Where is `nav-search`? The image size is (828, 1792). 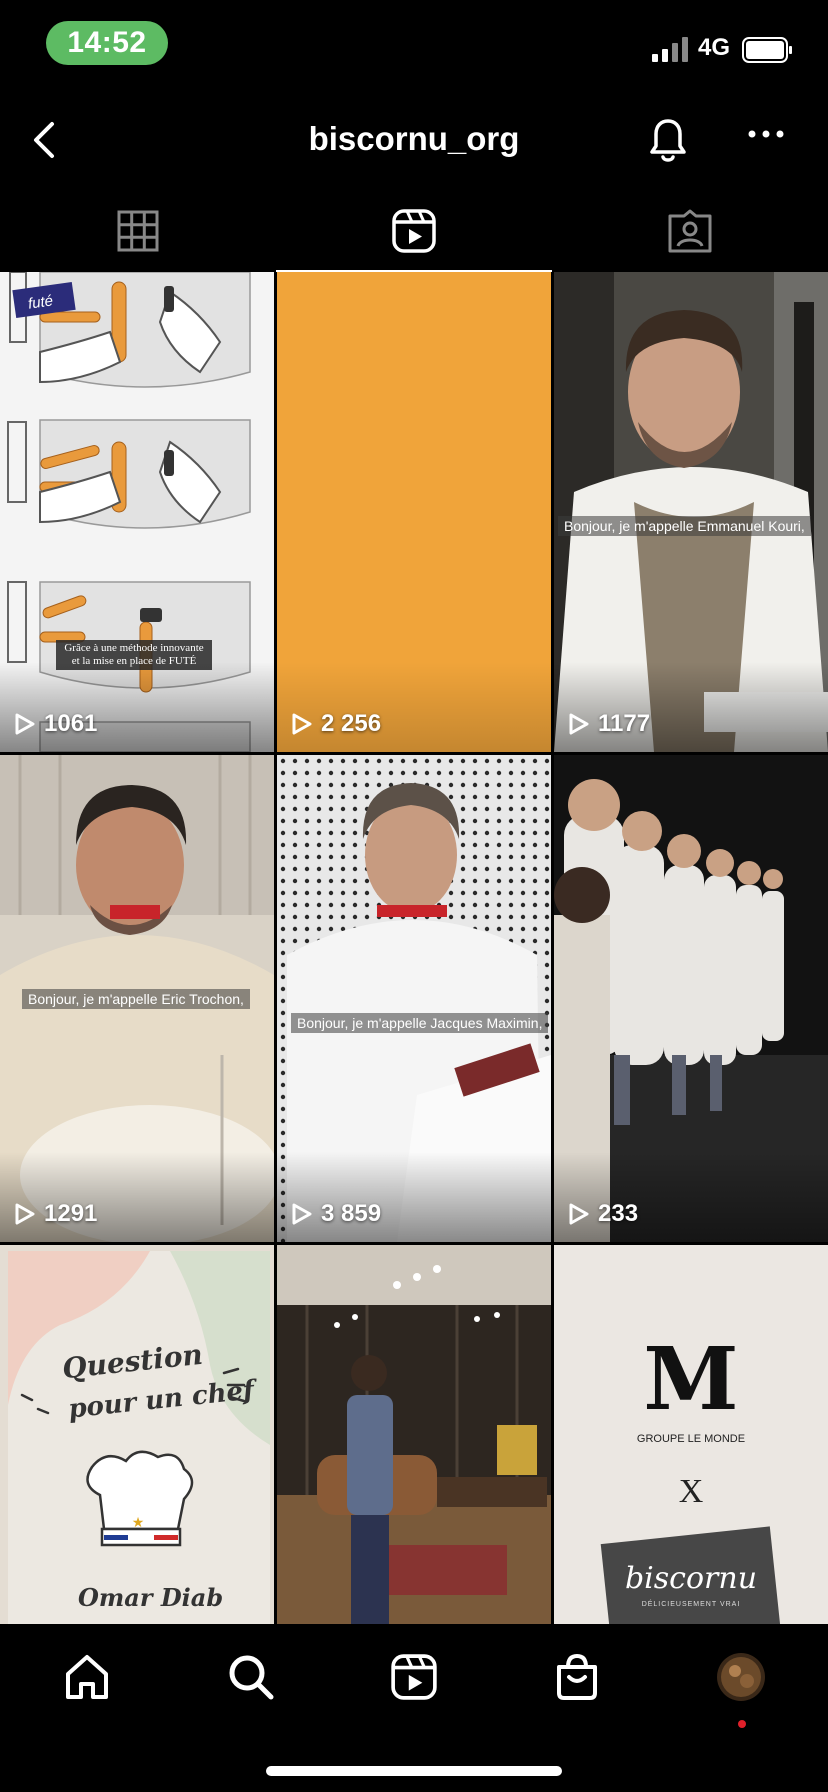
nav-search is located at coordinates (251, 1677).